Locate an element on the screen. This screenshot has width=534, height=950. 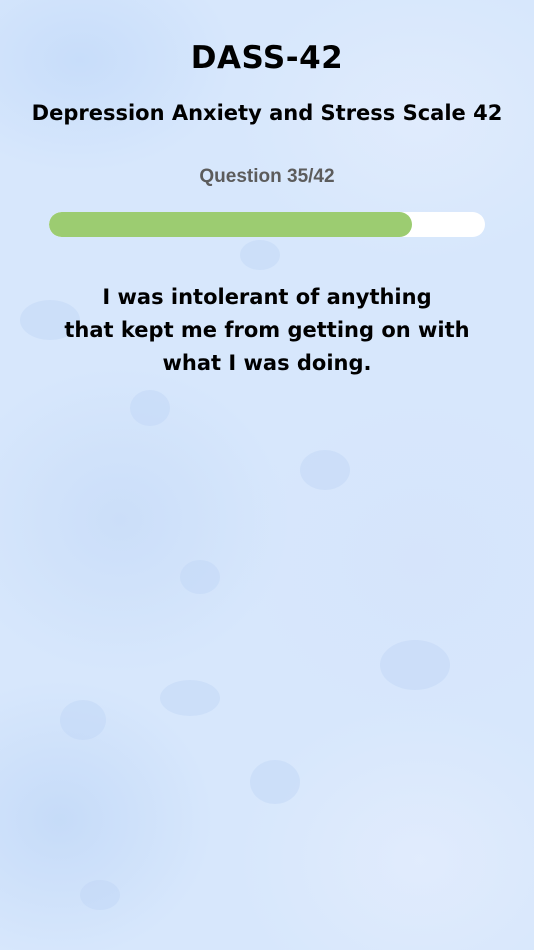
progress-bar is located at coordinates (267, 224).